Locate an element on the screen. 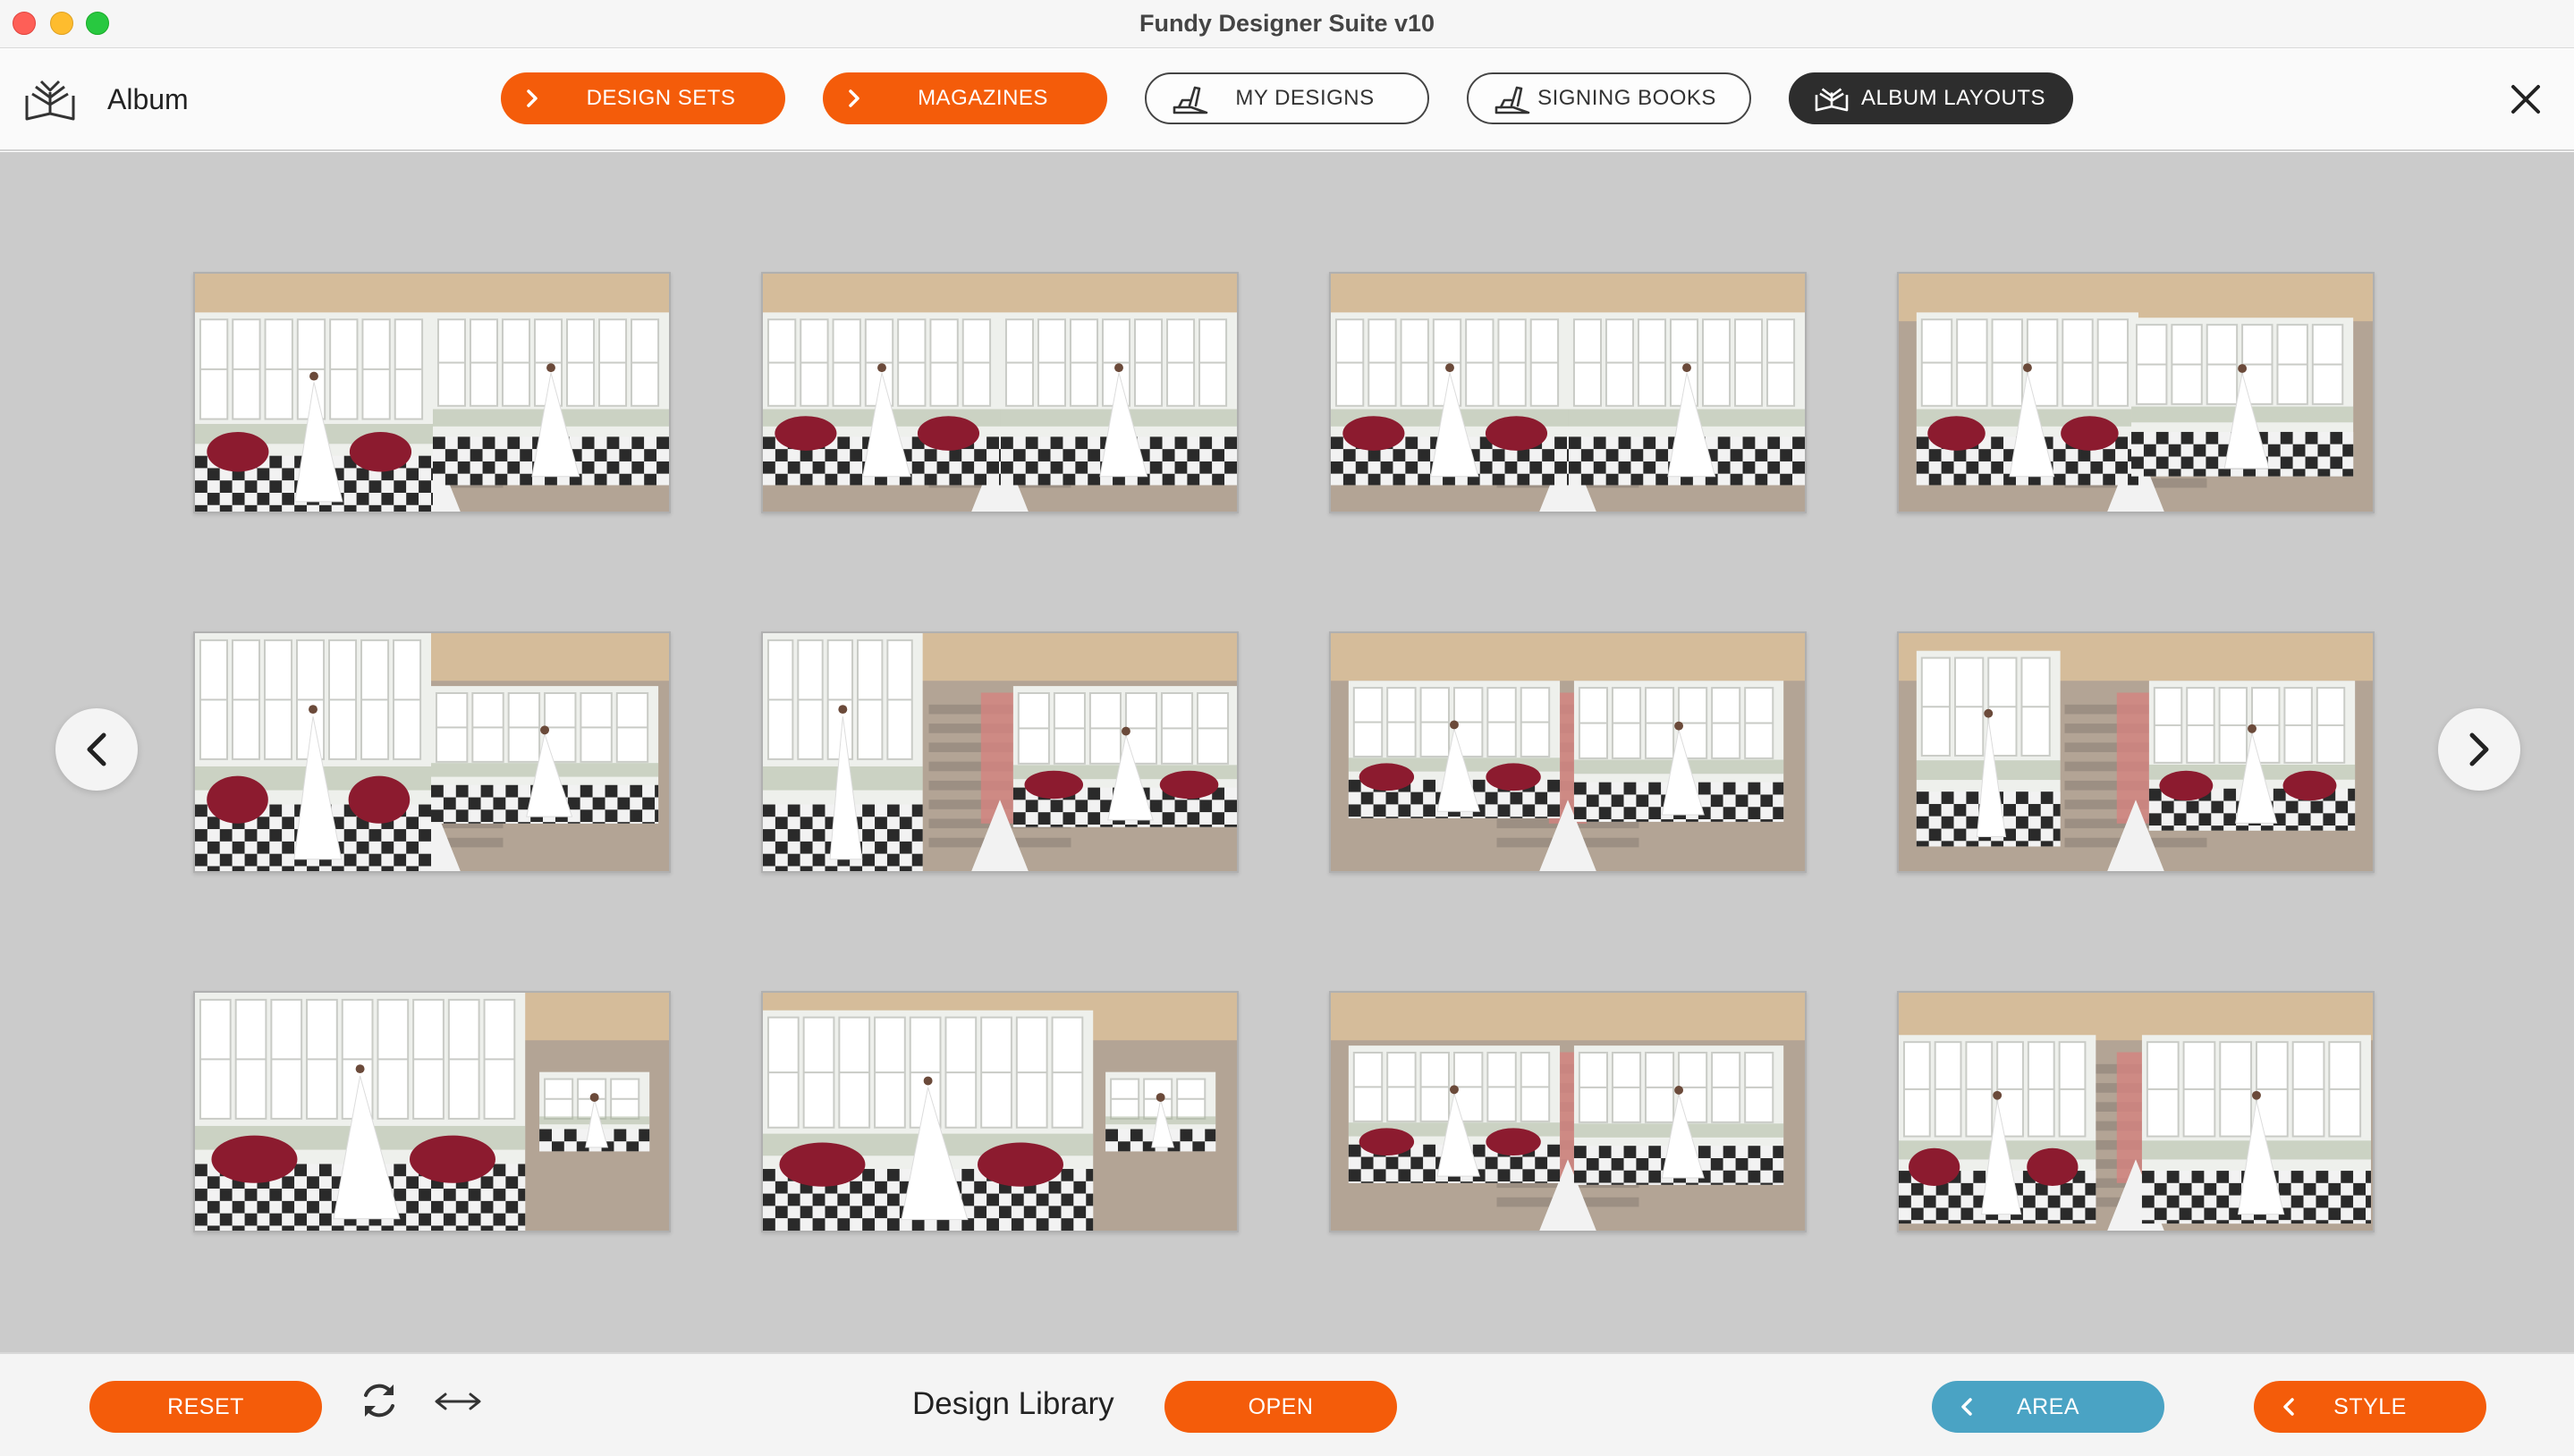 This screenshot has width=2574, height=1456. open-button: OPEN is located at coordinates (1280, 1407).